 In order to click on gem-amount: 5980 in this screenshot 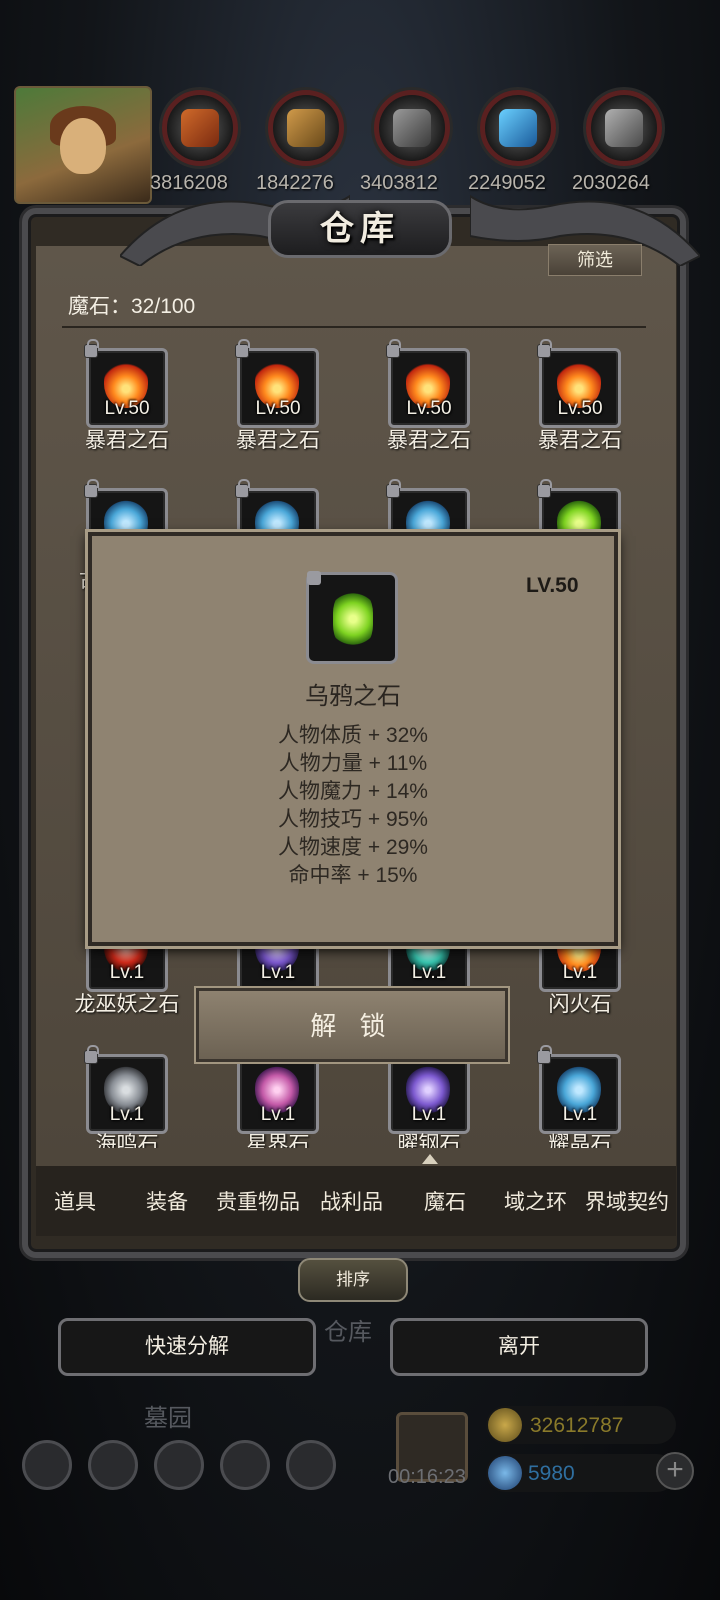, I will do `click(551, 1473)`.